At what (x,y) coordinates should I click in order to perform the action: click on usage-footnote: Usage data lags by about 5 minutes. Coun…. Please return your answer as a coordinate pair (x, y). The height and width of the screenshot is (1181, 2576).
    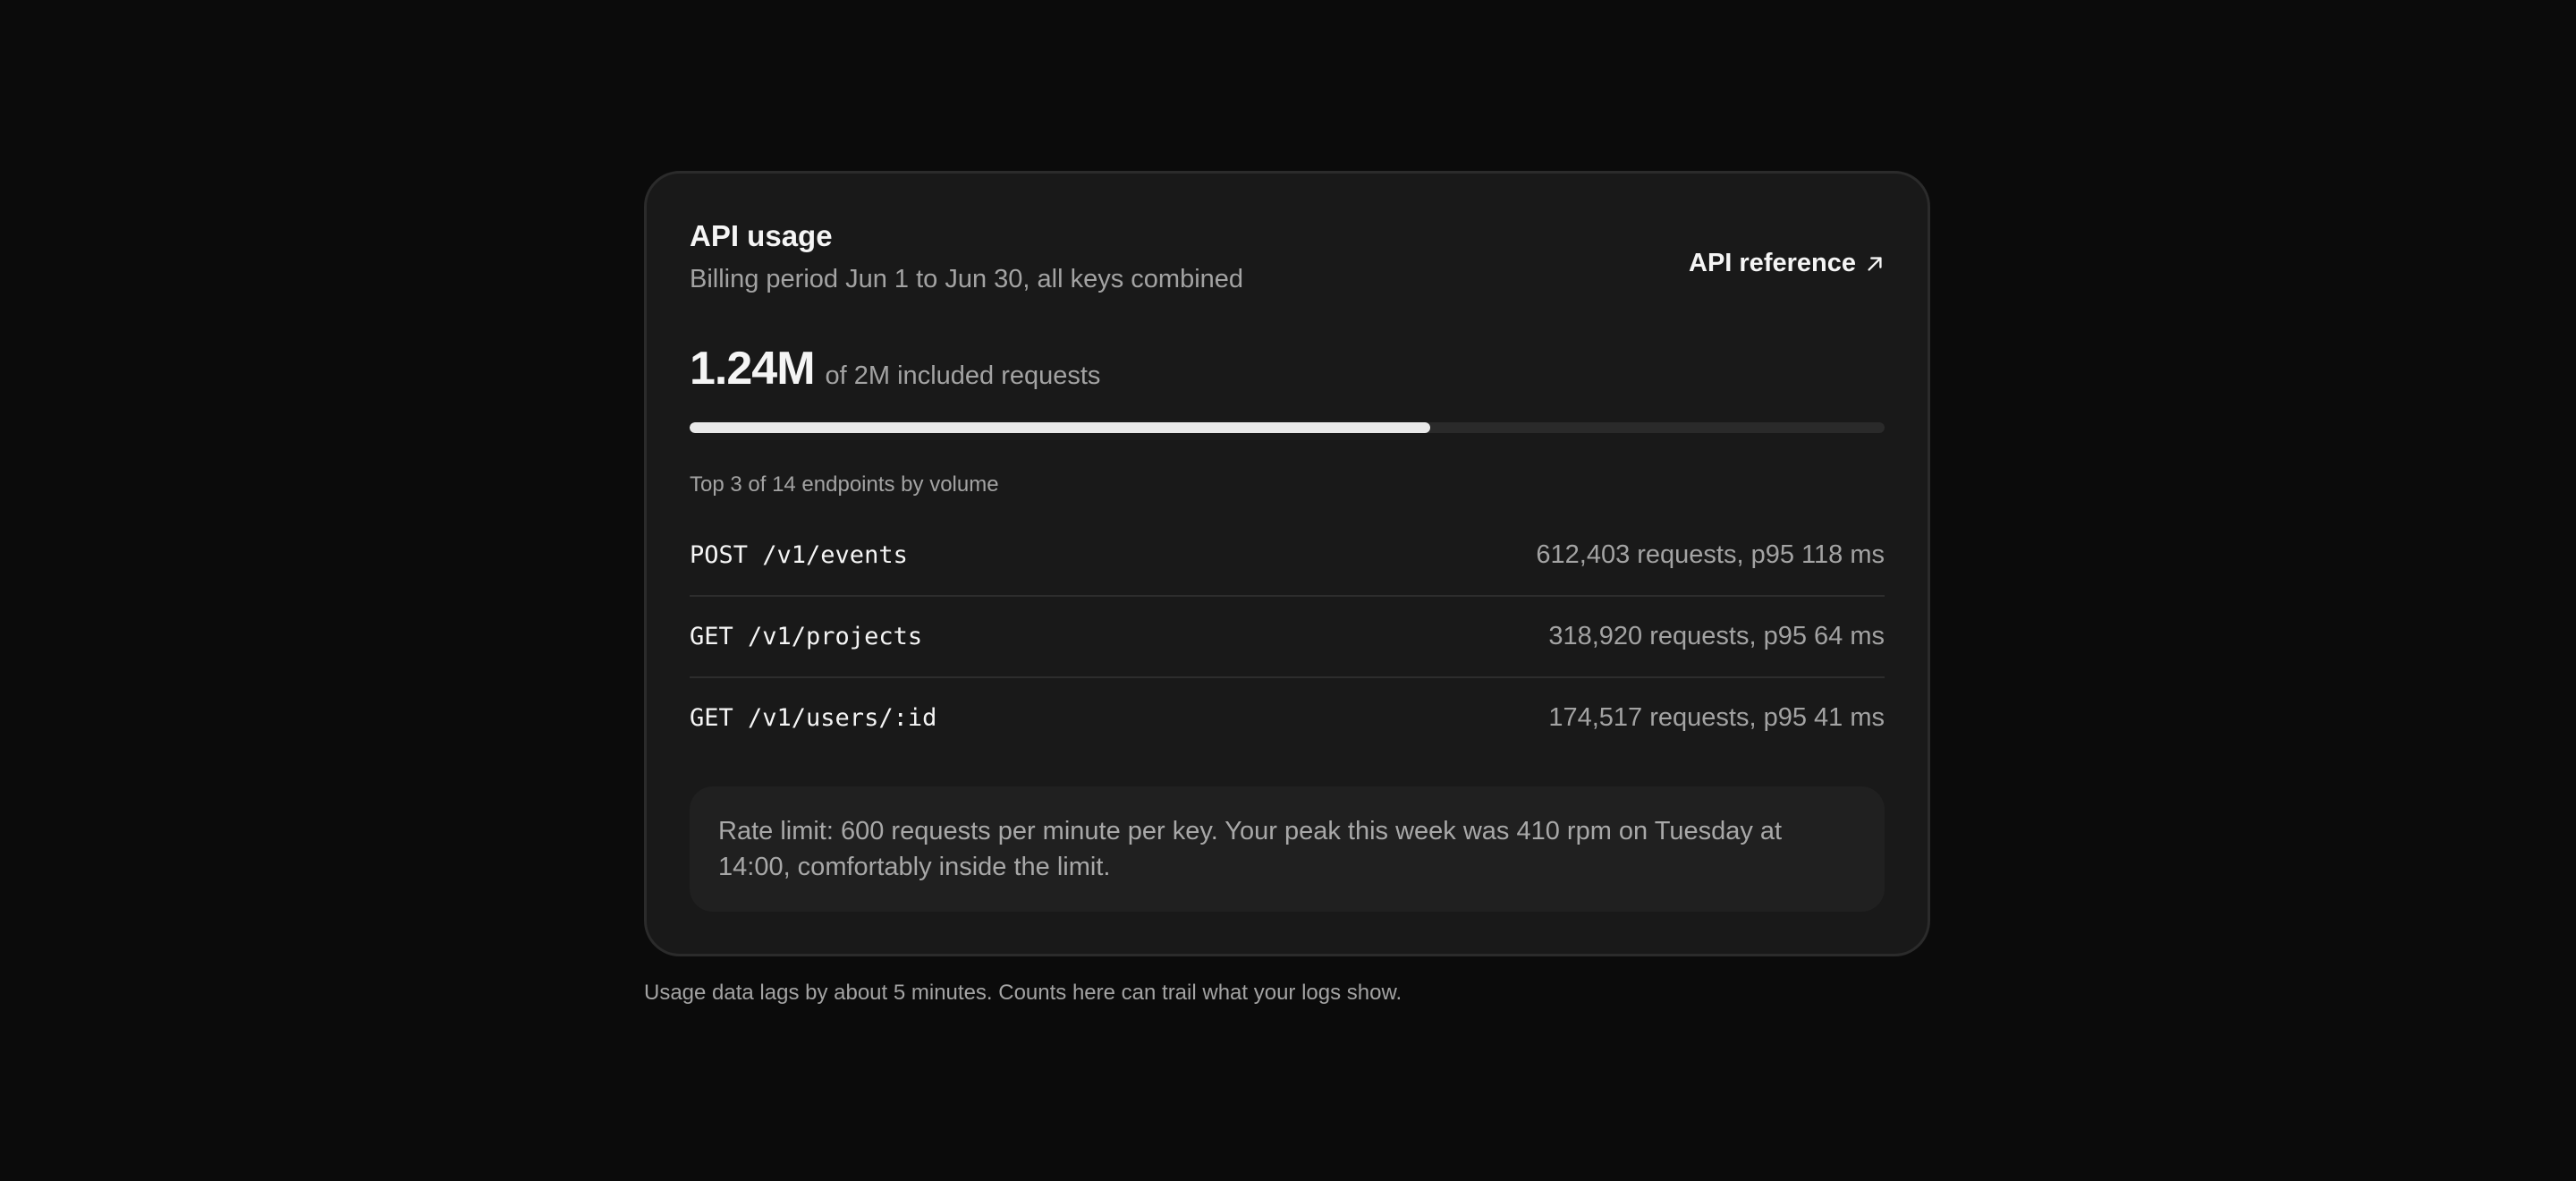
    Looking at the image, I should click on (1023, 993).